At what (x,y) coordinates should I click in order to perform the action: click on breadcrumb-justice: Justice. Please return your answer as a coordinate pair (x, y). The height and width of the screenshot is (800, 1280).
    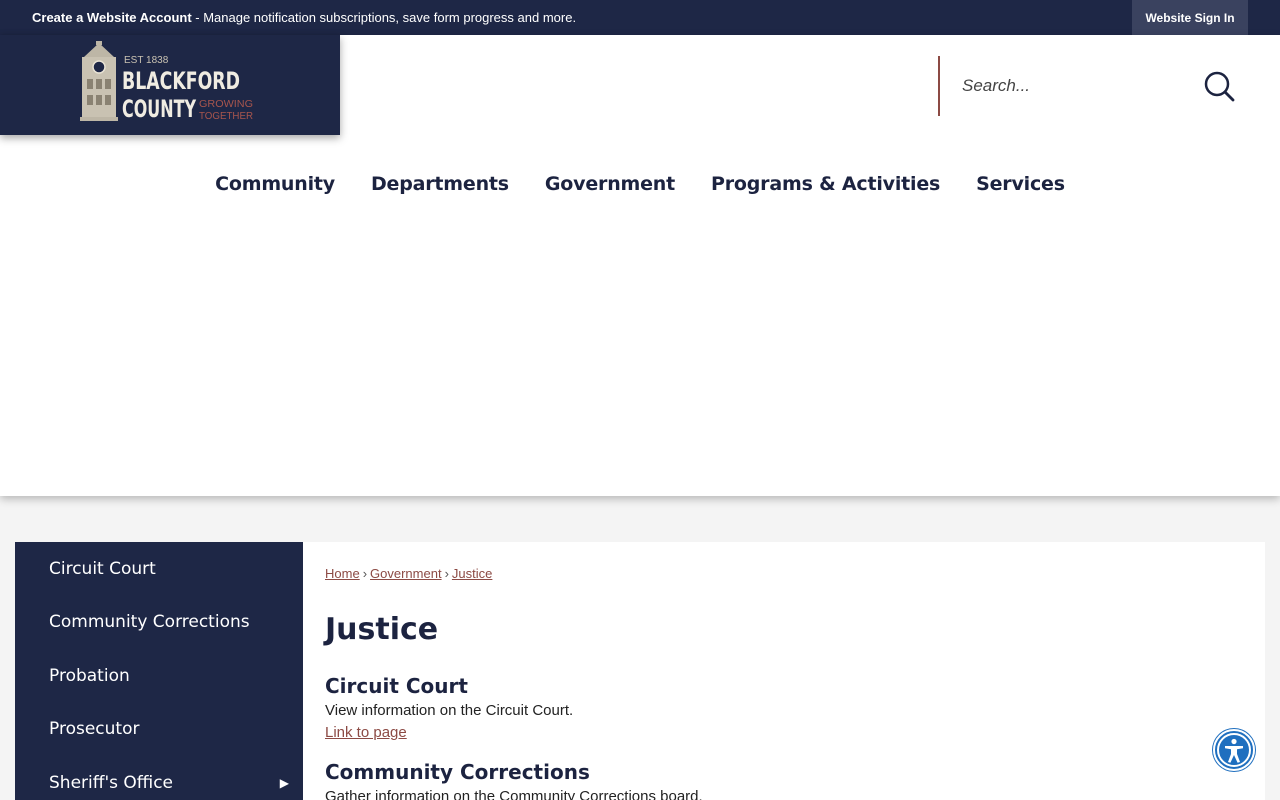
    Looking at the image, I should click on (472, 573).